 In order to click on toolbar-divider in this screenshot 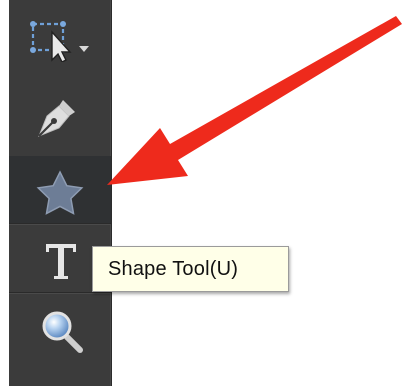, I will do `click(60, 292)`.